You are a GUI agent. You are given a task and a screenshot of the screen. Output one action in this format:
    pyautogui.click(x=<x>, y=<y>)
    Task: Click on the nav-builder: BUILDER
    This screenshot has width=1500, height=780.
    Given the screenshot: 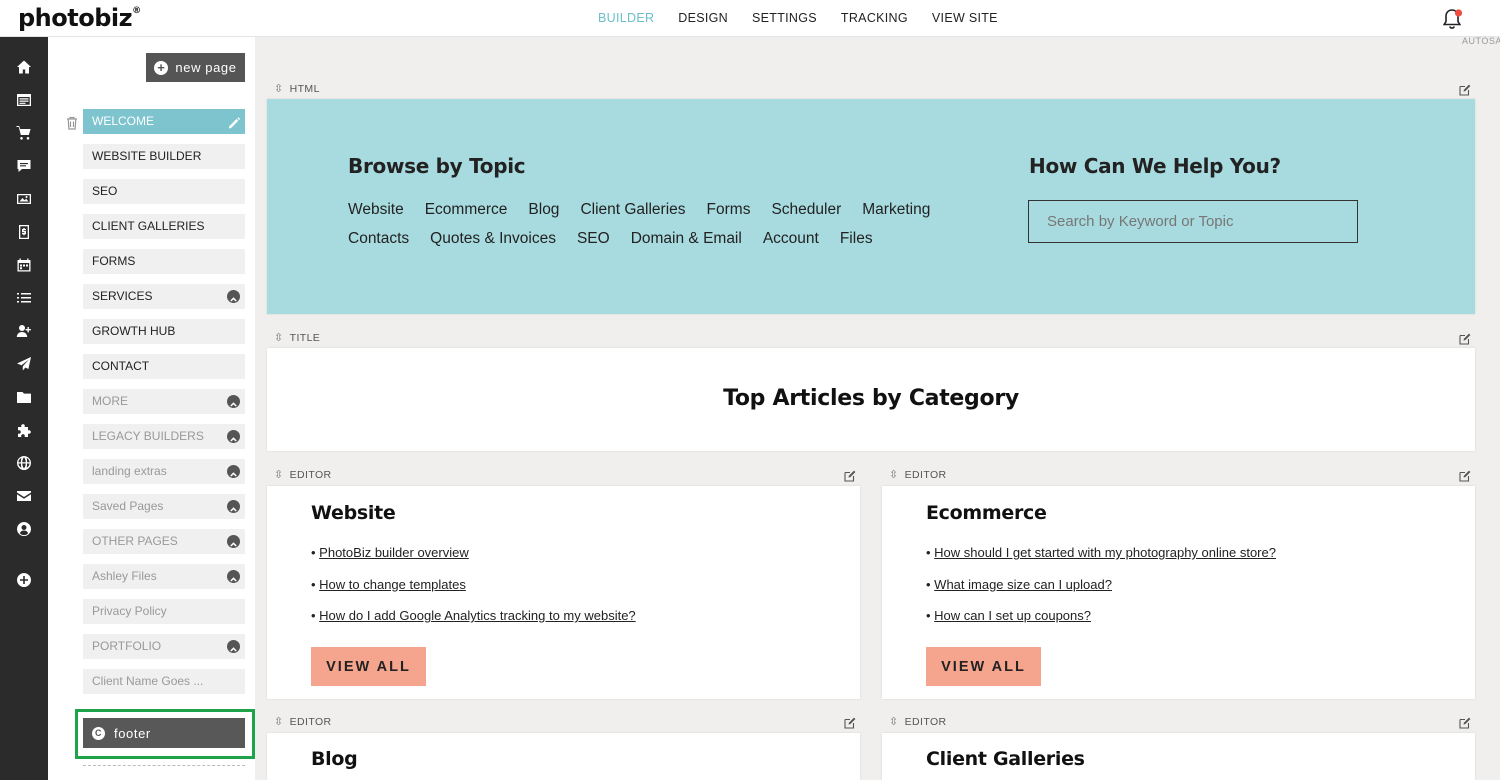 What is the action you would take?
    pyautogui.click(x=626, y=18)
    